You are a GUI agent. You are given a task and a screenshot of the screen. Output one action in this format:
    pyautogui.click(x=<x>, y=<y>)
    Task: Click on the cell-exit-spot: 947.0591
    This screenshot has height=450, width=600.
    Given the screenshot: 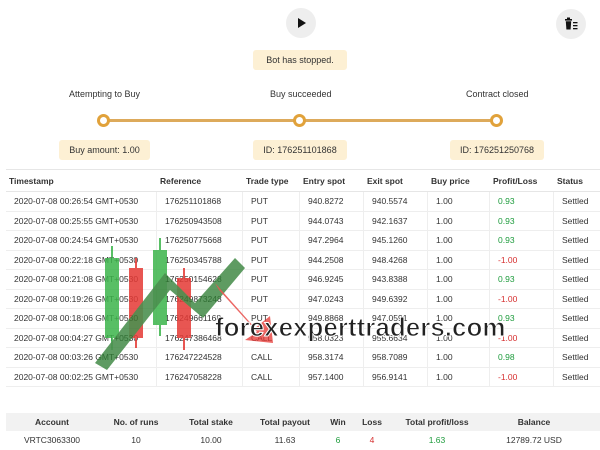 What is the action you would take?
    pyautogui.click(x=396, y=319)
    